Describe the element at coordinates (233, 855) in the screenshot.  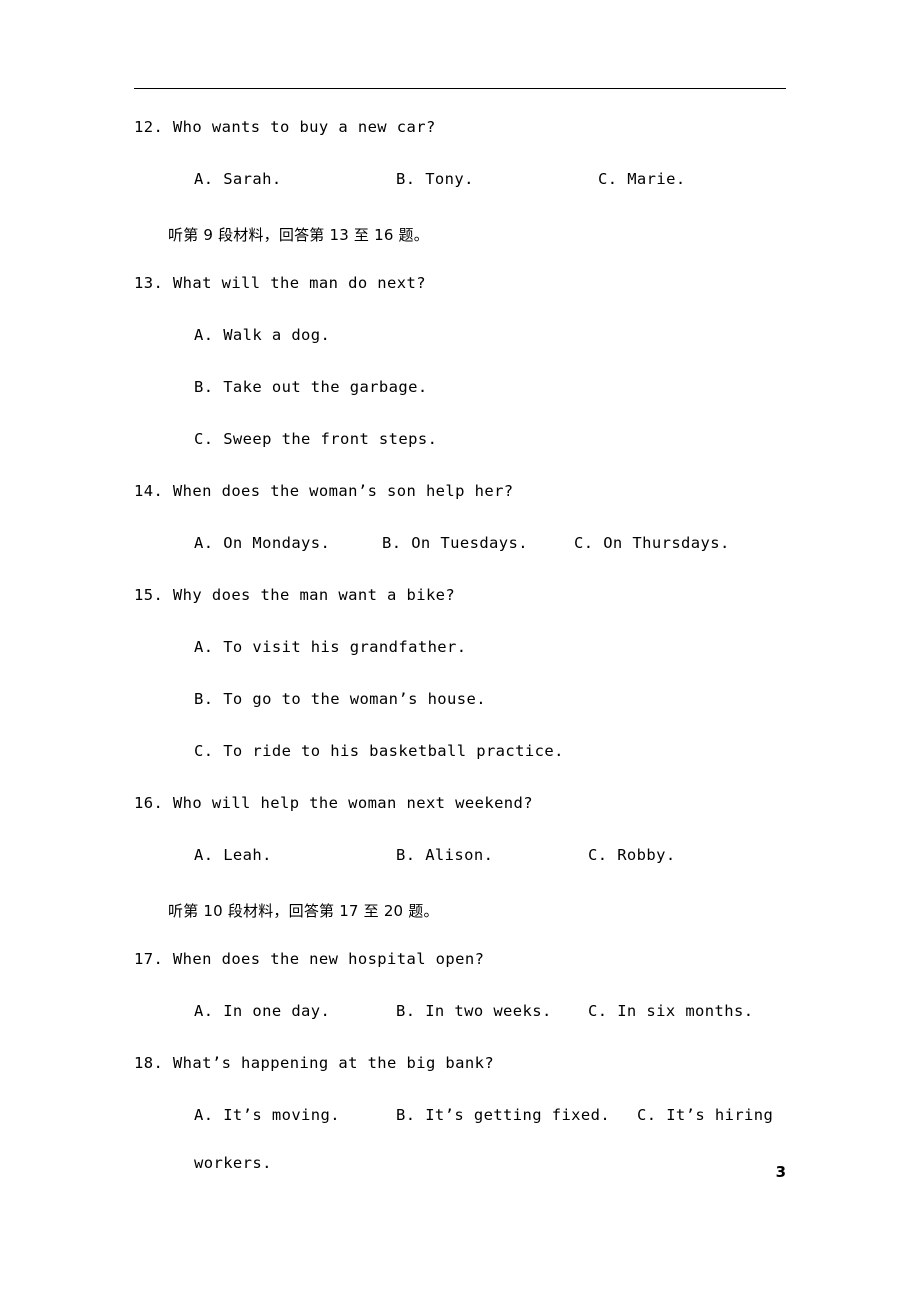
I see `option-a: A. Leah.` at that location.